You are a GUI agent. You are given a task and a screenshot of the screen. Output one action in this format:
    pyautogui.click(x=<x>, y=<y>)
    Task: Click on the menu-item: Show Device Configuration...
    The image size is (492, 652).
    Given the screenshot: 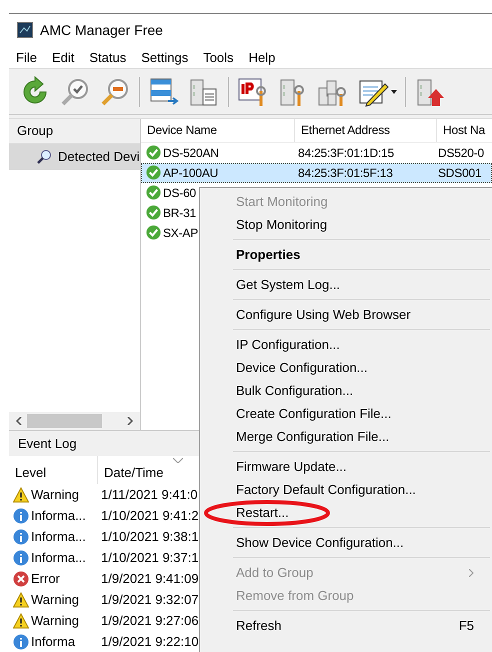 What is the action you would take?
    pyautogui.click(x=346, y=542)
    